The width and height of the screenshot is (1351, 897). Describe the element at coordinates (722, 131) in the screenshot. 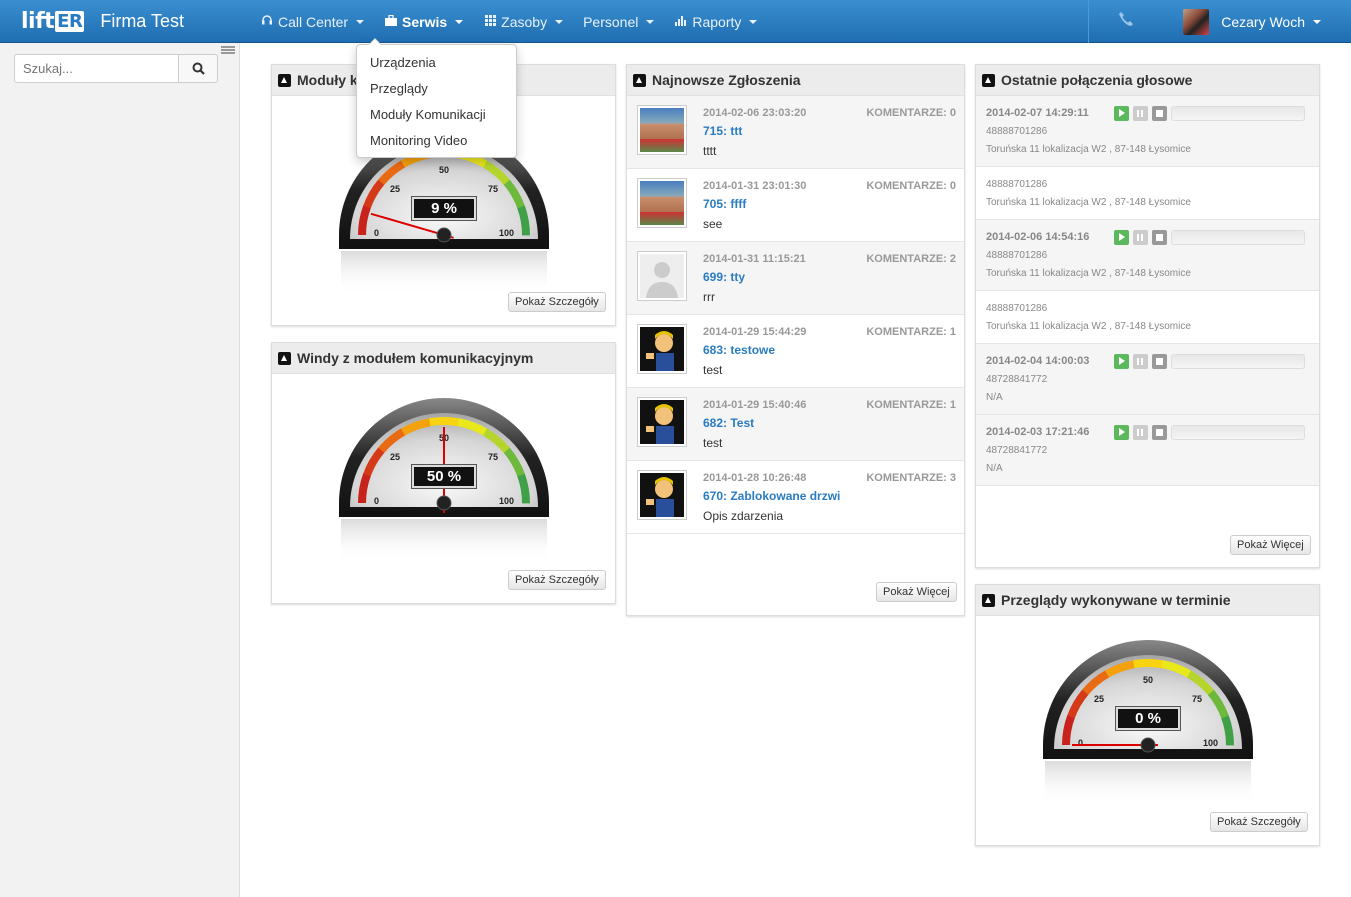

I see `ticket-title-link: 715: ttt` at that location.